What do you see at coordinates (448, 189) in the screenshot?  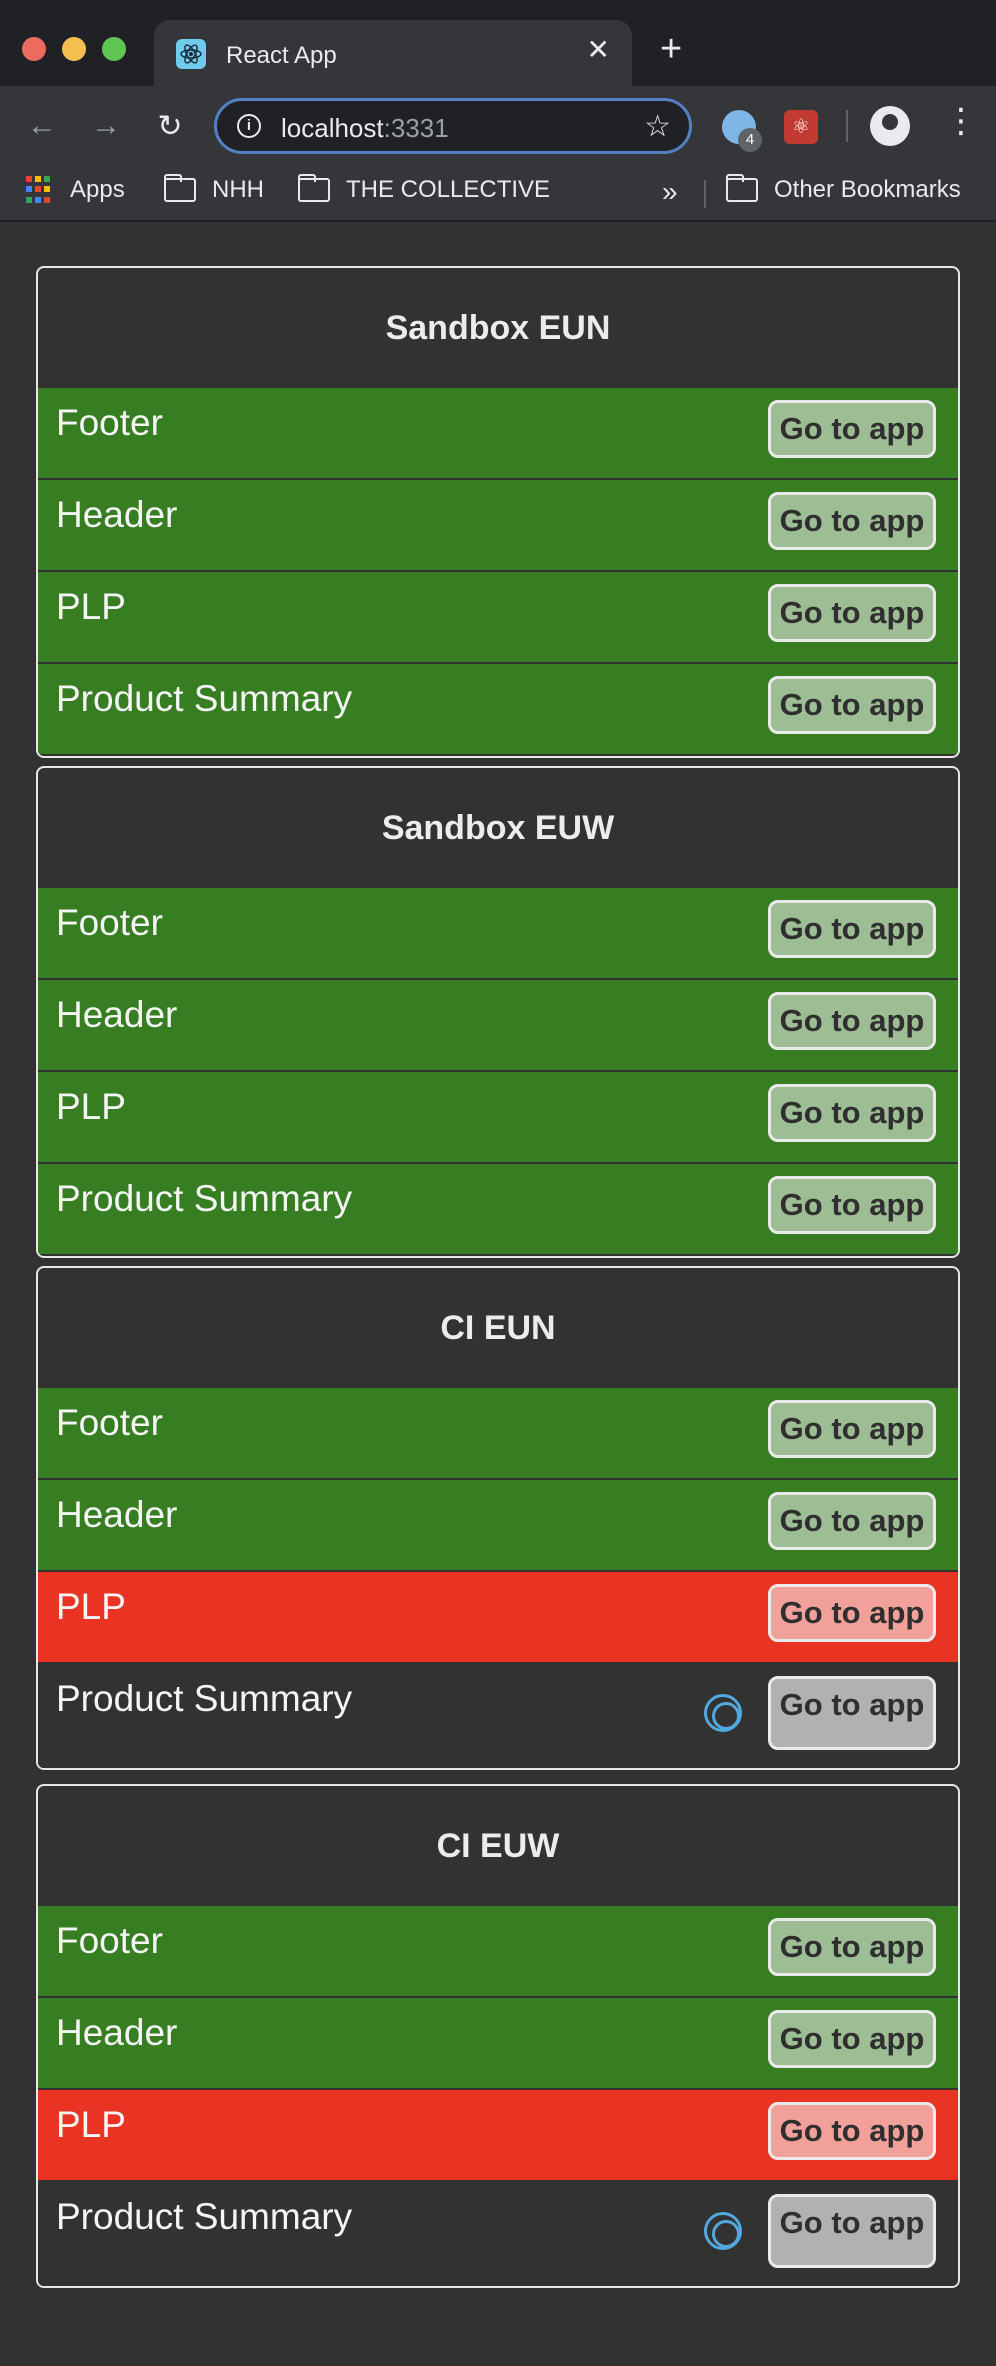 I see `bookmark-label: THE COLLECTIVE` at bounding box center [448, 189].